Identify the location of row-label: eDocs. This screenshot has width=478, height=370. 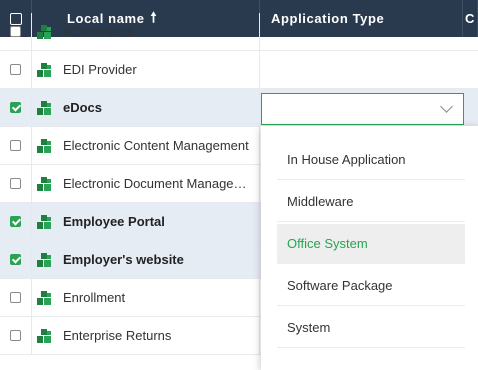
(83, 107).